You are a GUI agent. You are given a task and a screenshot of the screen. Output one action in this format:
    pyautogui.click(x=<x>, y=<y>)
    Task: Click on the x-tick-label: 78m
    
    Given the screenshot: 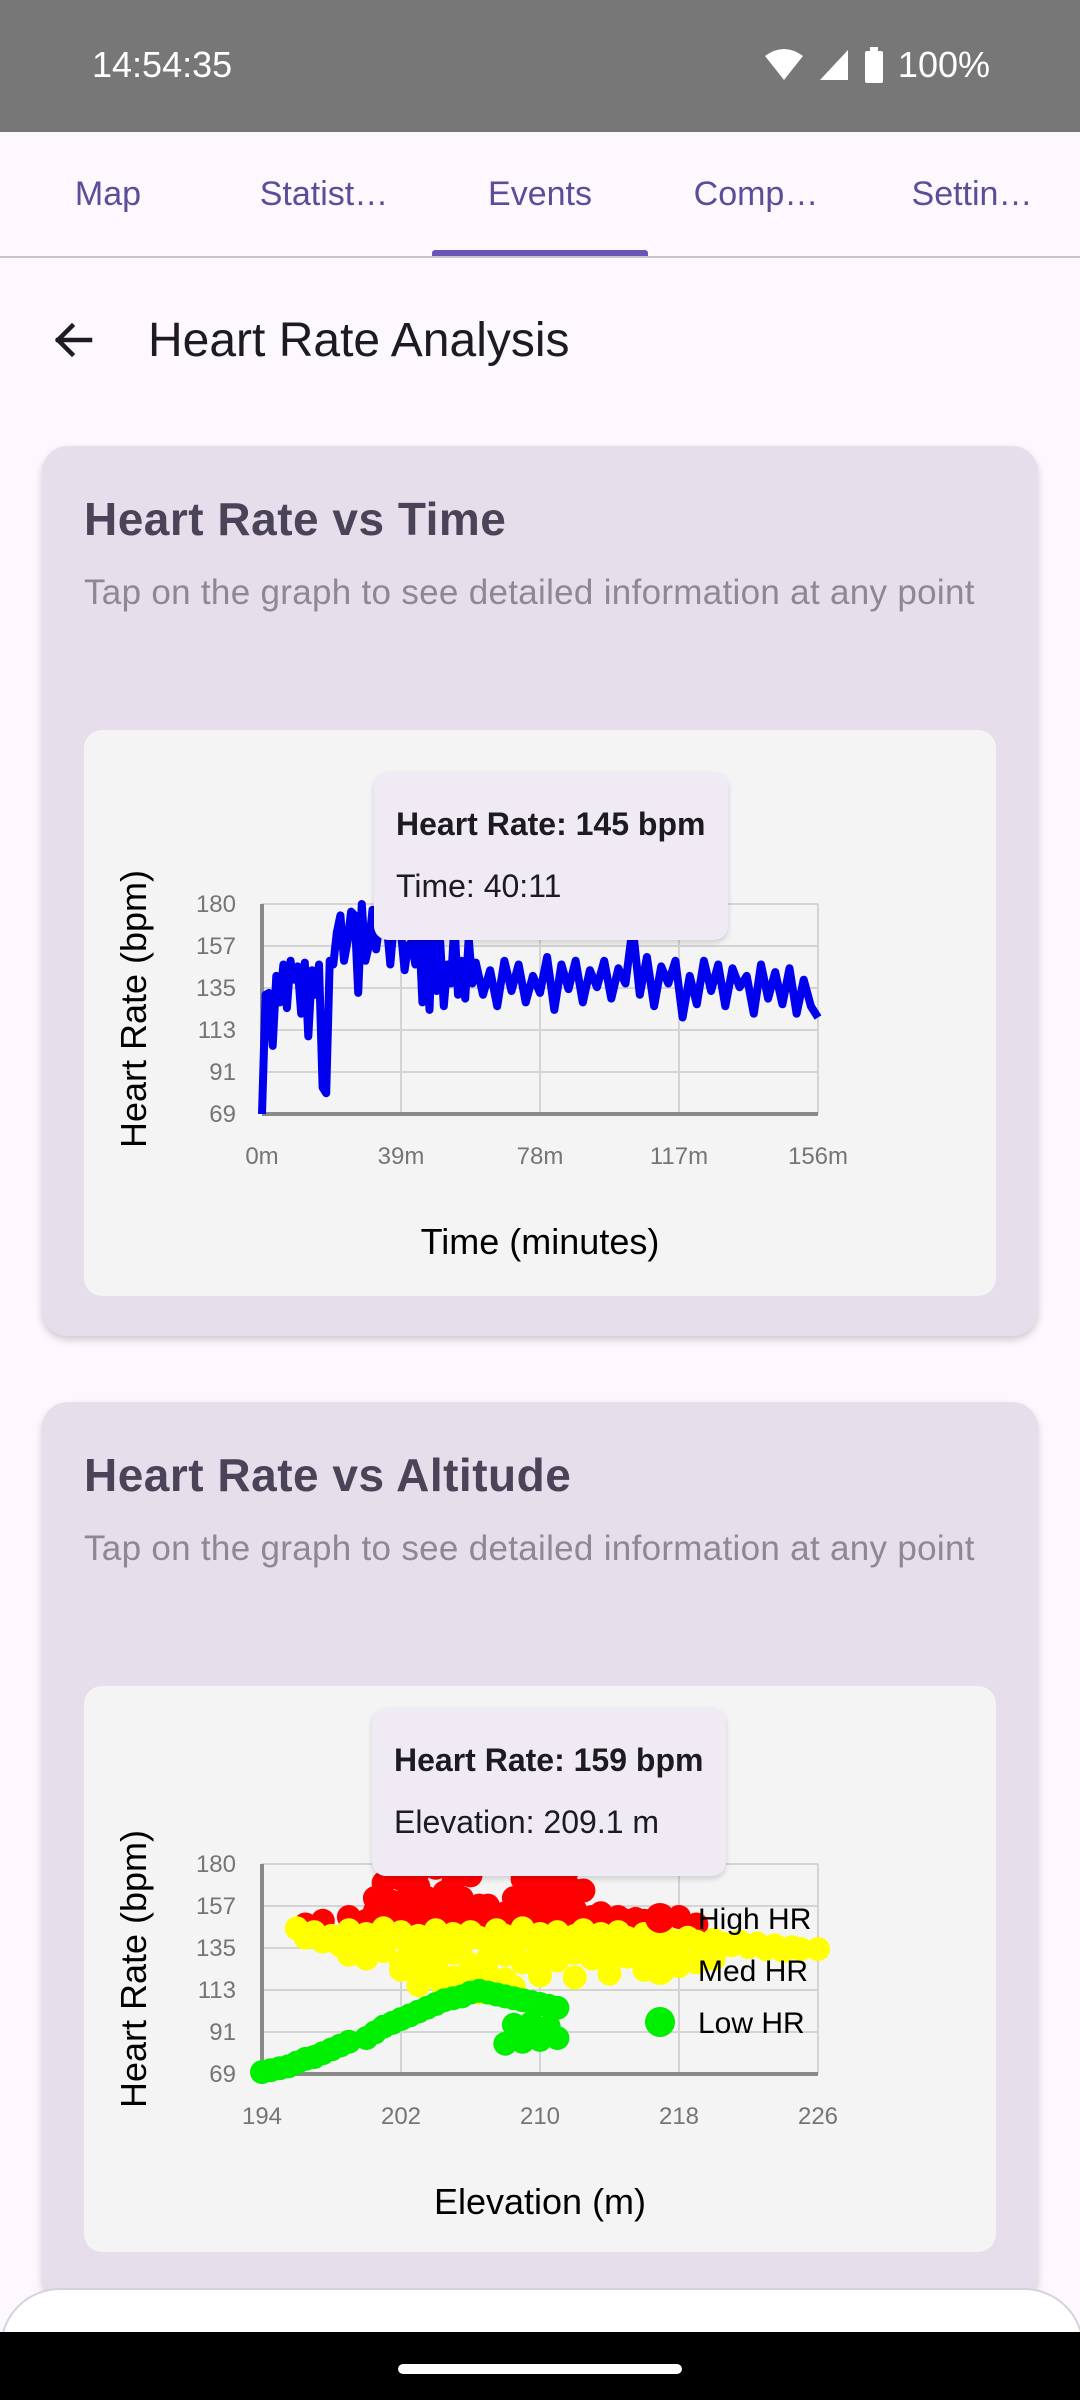 What is the action you would take?
    pyautogui.click(x=540, y=1156)
    